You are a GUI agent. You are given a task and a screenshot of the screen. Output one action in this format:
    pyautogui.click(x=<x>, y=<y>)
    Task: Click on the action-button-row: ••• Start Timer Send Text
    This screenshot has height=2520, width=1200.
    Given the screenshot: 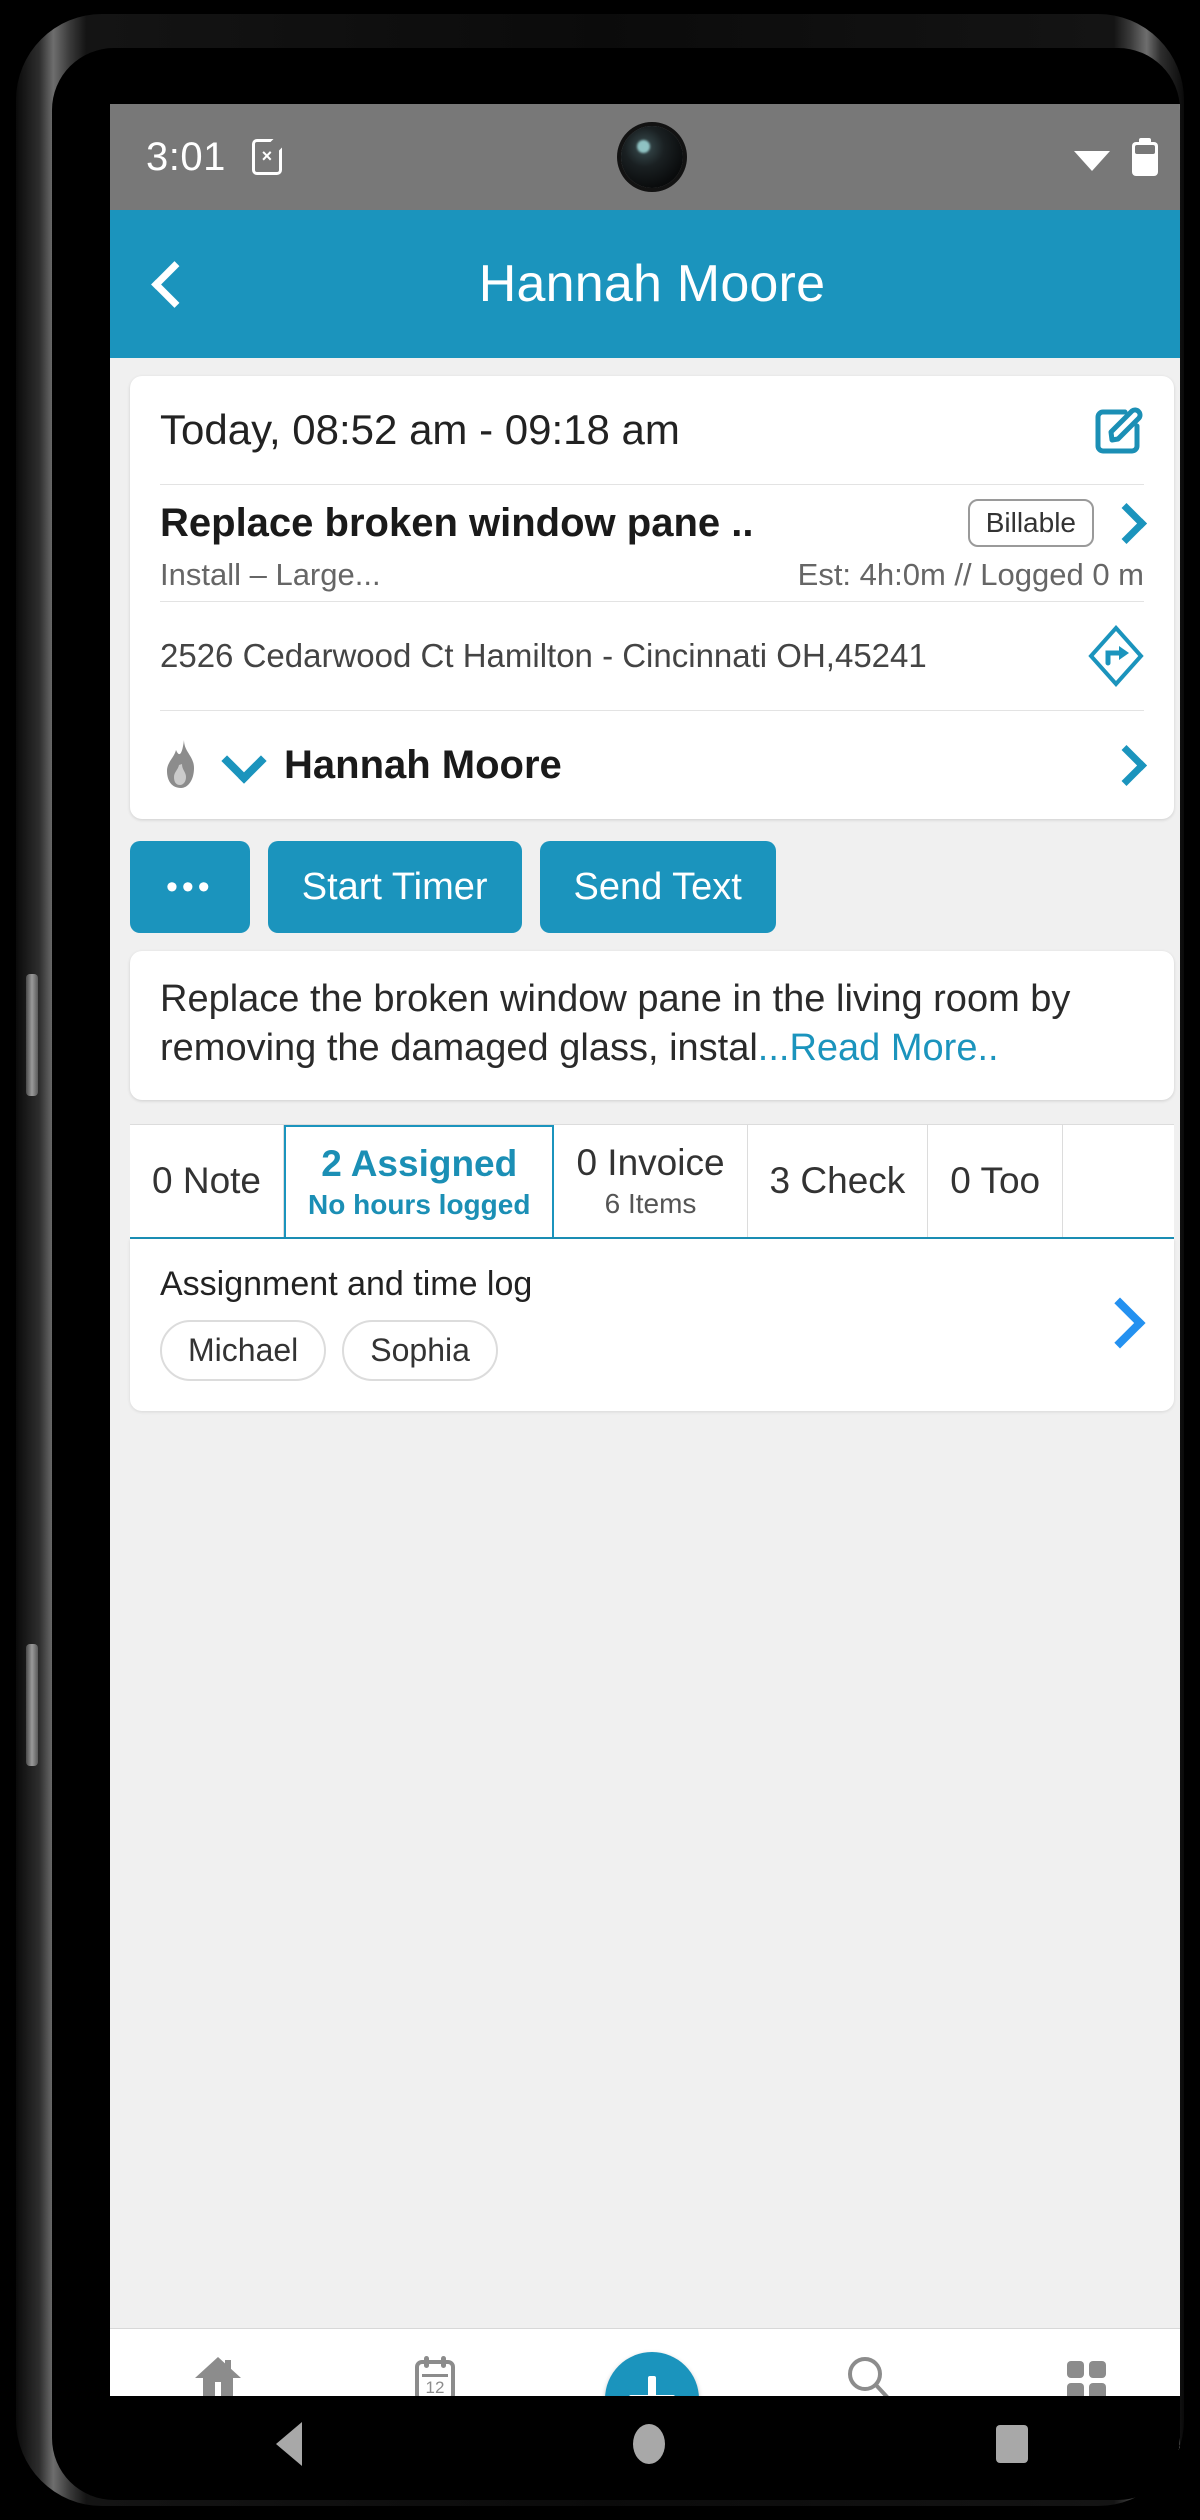 What is the action you would take?
    pyautogui.click(x=652, y=887)
    